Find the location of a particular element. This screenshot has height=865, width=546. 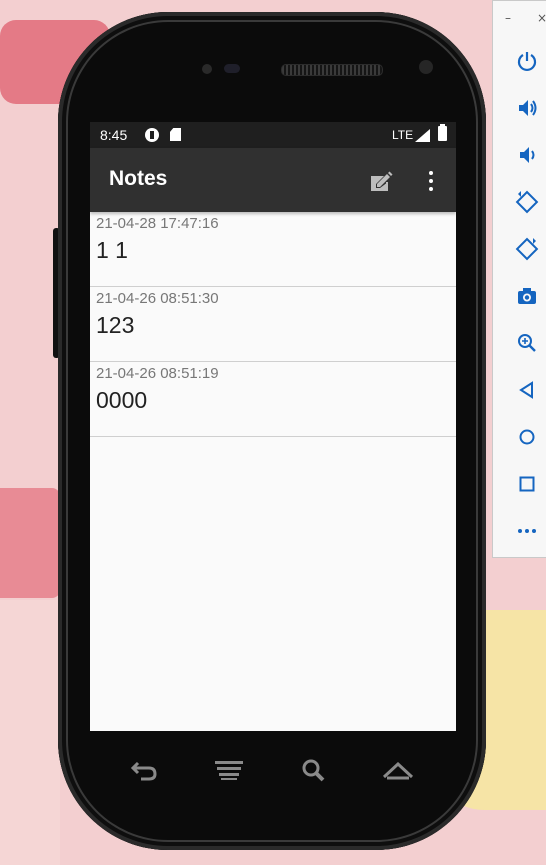

status-bar: 8:45 LTE is located at coordinates (273, 135).